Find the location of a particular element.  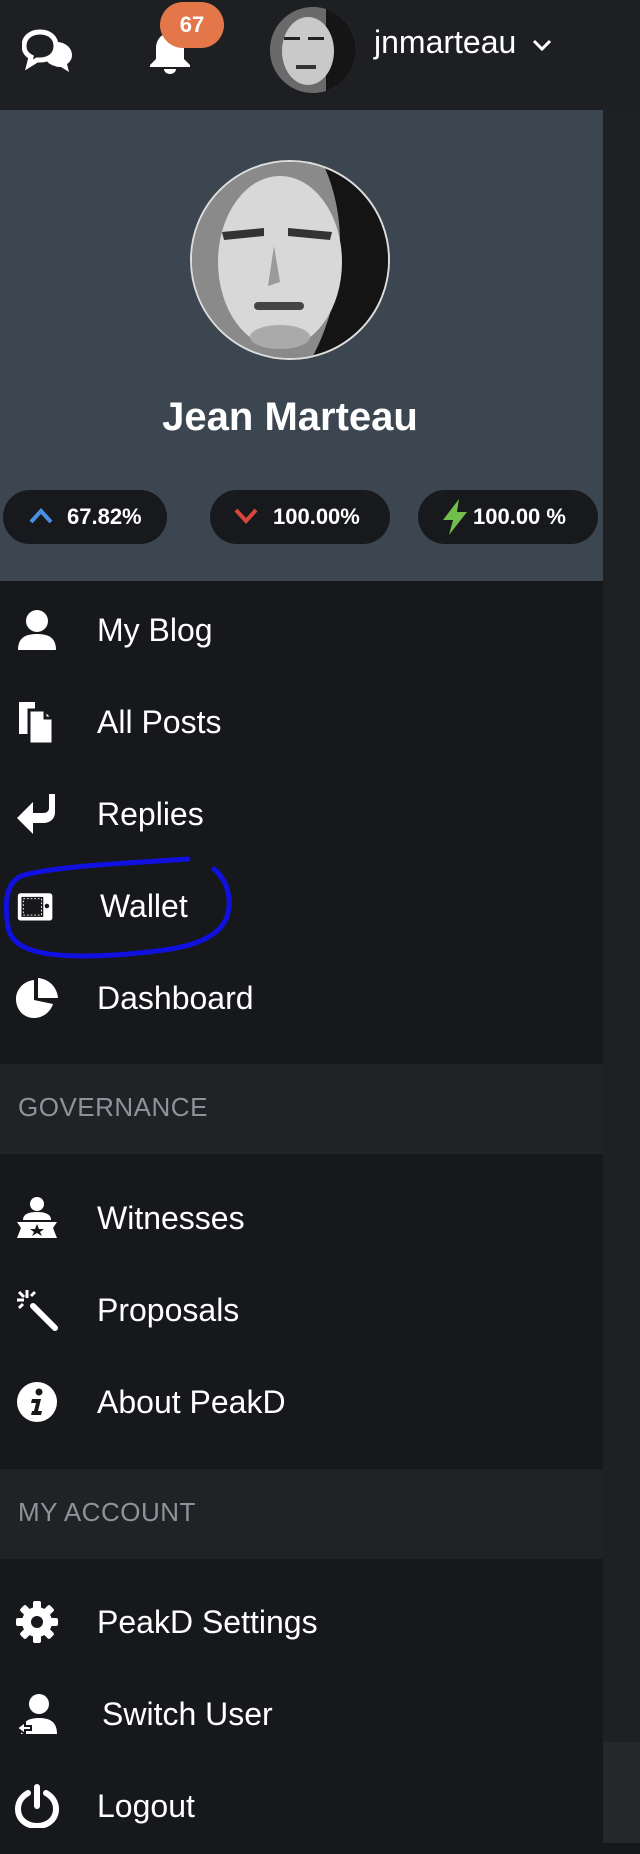

menu-item-label: Witnesses is located at coordinates (171, 1218).